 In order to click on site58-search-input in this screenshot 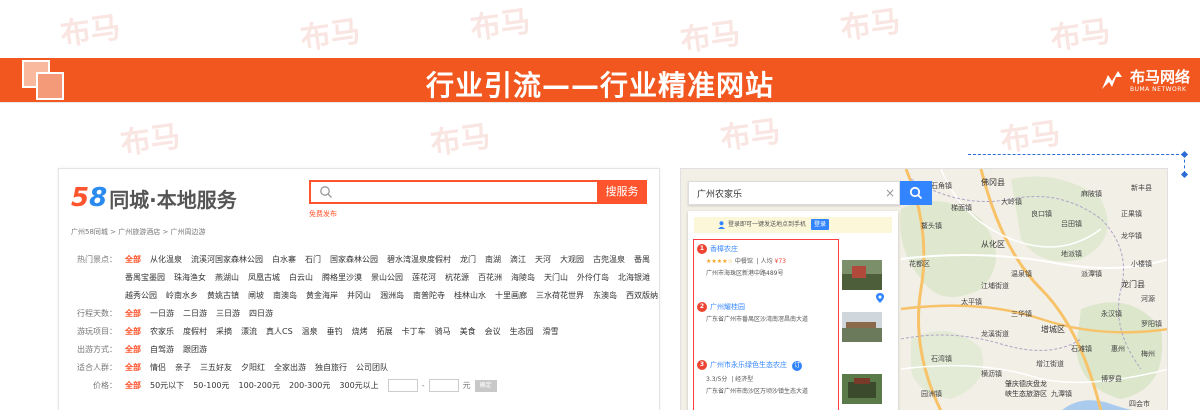, I will do `click(453, 192)`.